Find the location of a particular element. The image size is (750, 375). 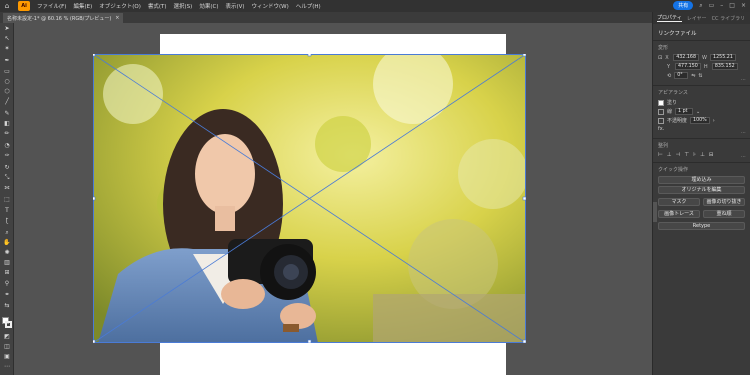

align-vcenter-icon: ⊦ is located at coordinates (694, 155).